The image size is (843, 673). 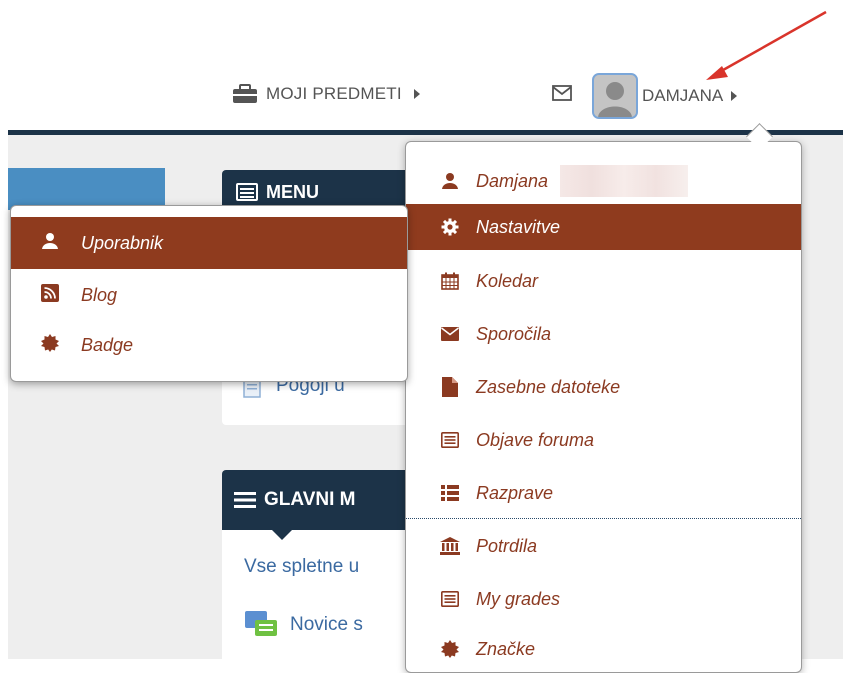 I want to click on menu-item-label: Potrdila, so click(x=507, y=545).